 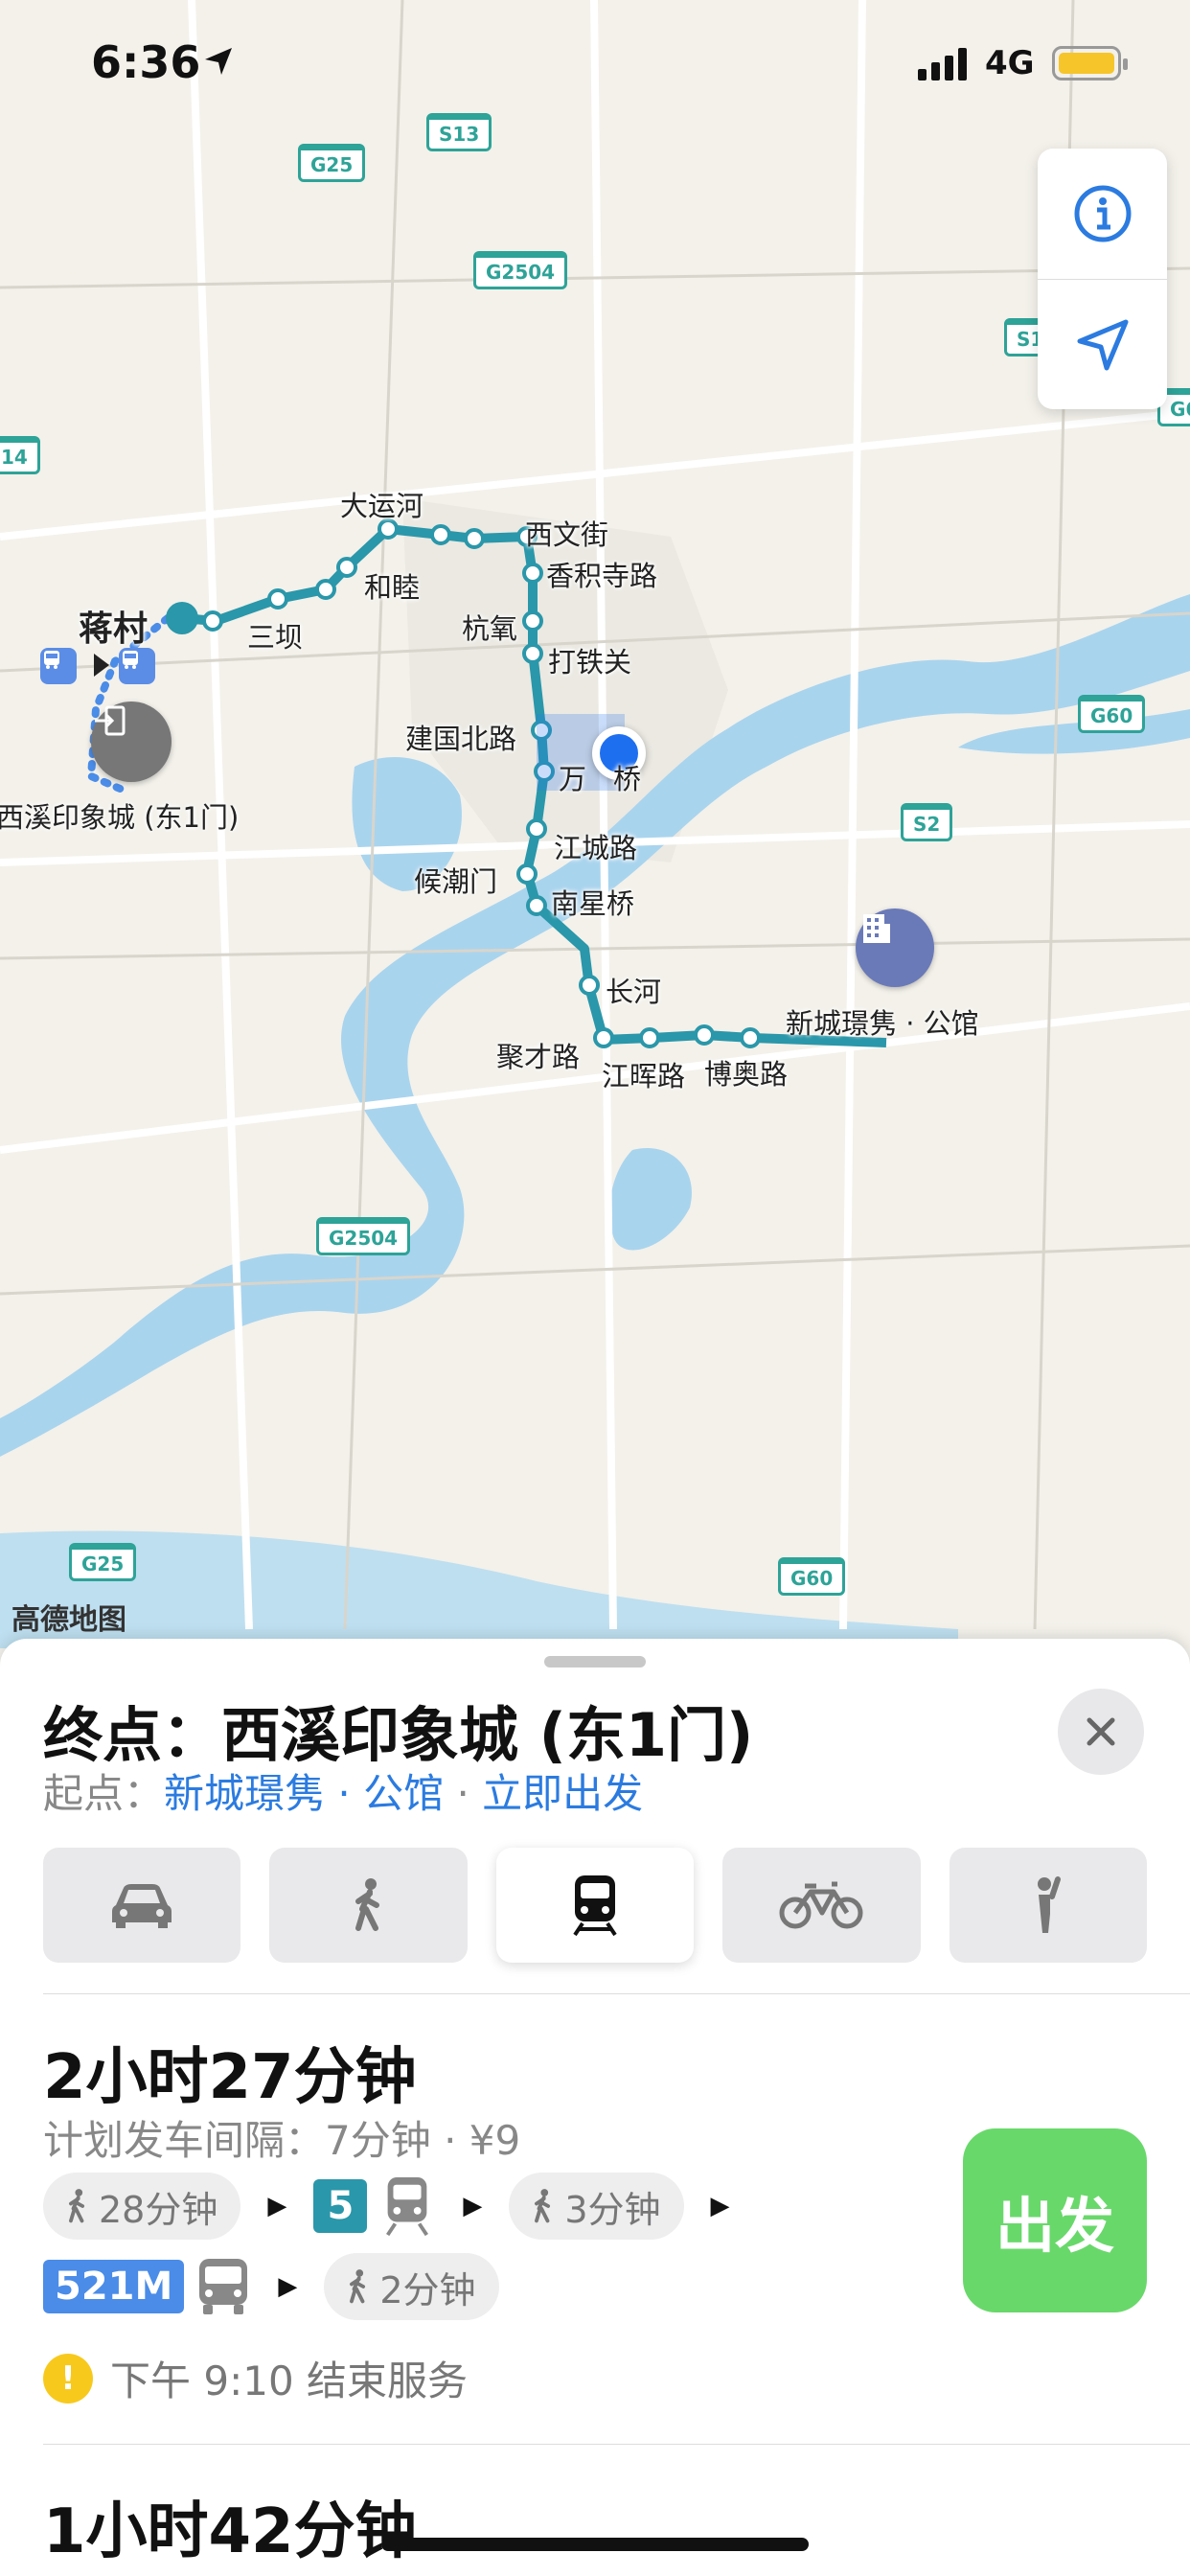 I want to click on walk-step: 28分钟, so click(x=142, y=2206).